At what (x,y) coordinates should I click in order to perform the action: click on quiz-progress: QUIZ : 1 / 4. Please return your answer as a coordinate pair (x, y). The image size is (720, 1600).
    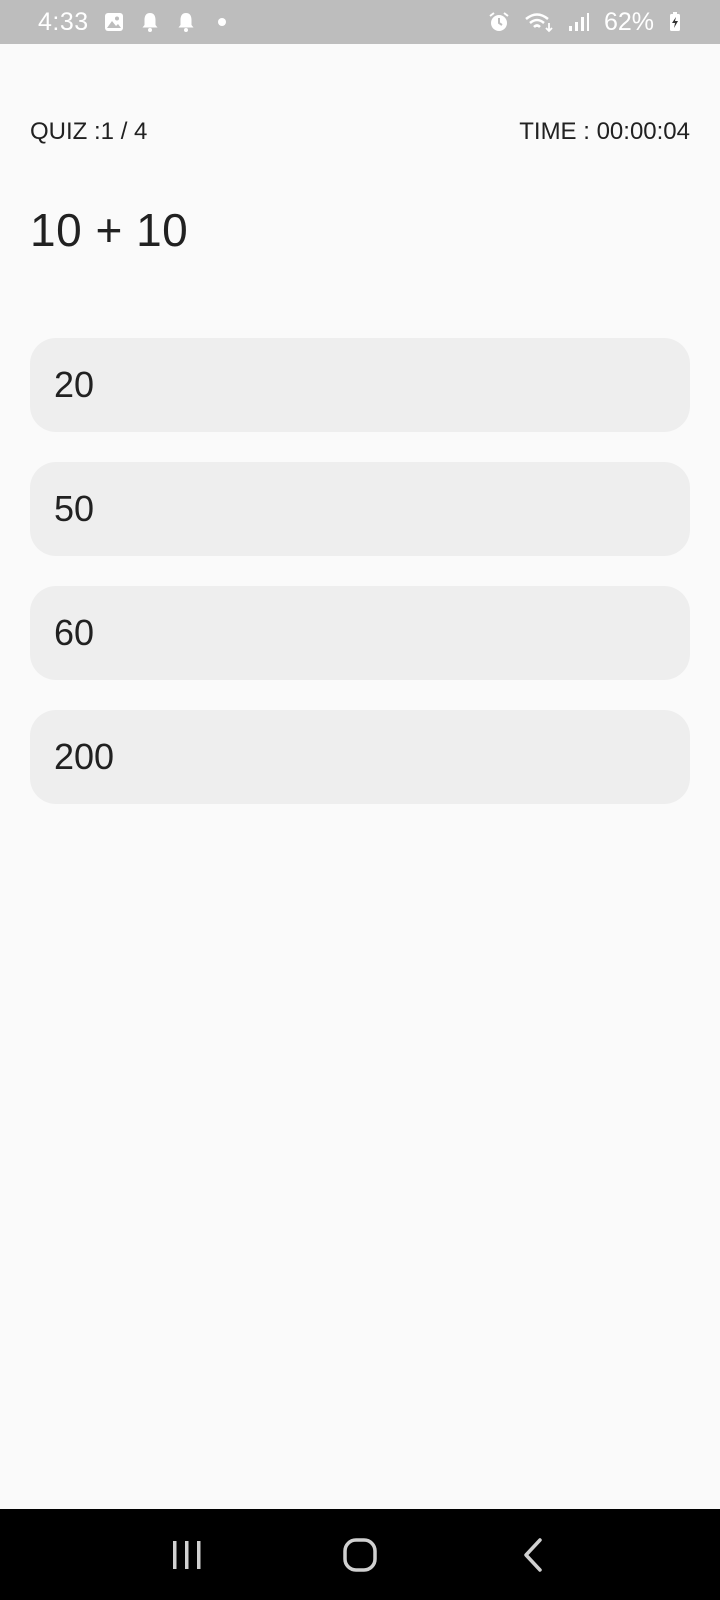
    Looking at the image, I should click on (88, 132).